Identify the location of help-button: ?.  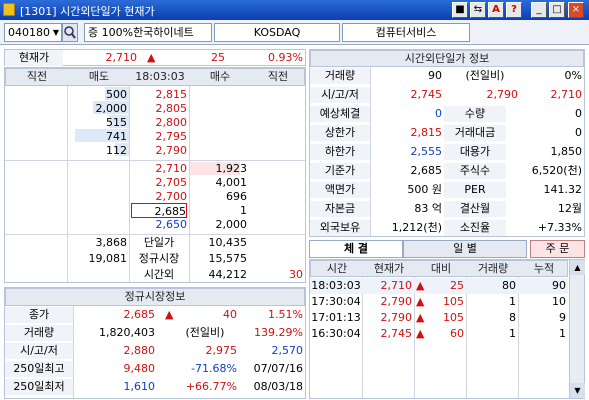
(514, 10).